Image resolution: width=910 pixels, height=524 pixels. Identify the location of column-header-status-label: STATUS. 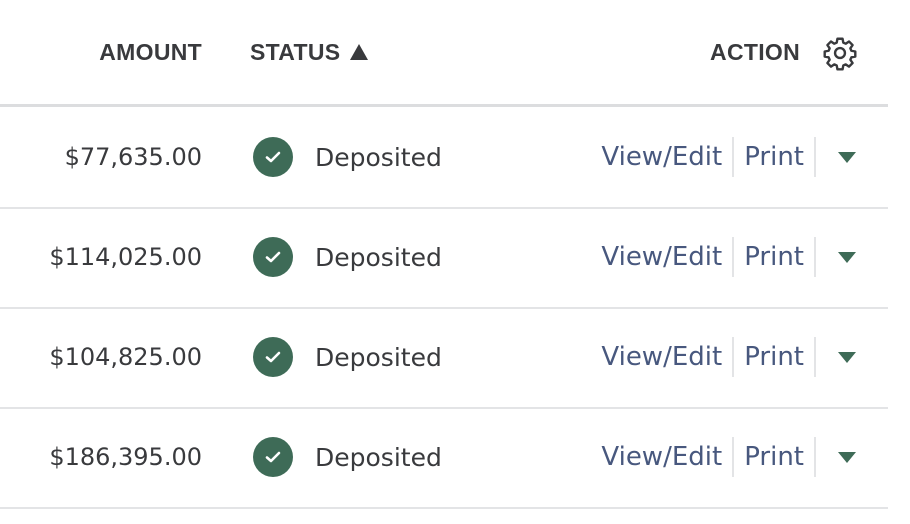
(295, 52).